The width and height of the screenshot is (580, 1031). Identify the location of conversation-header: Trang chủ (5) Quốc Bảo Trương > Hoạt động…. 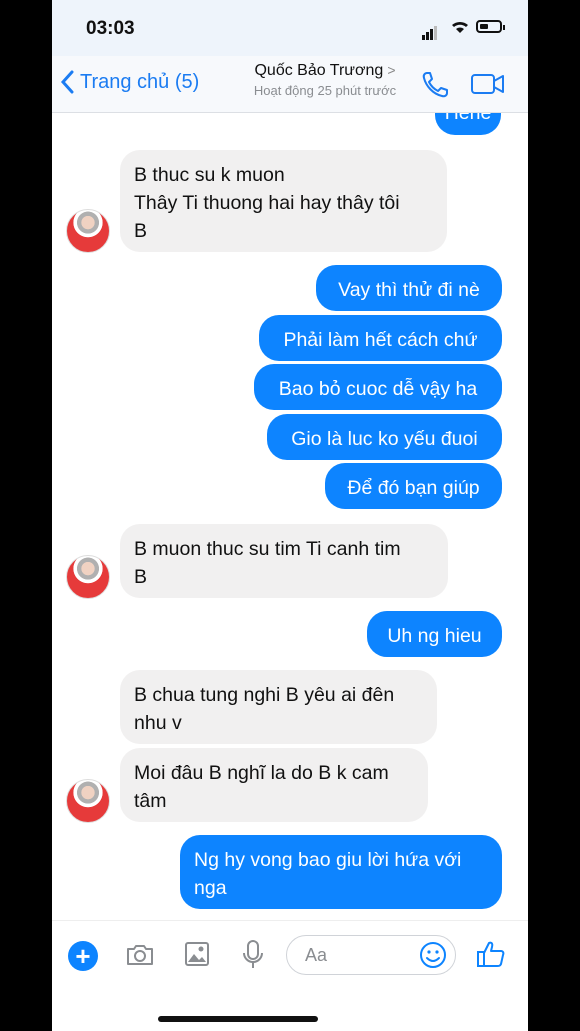
(290, 84).